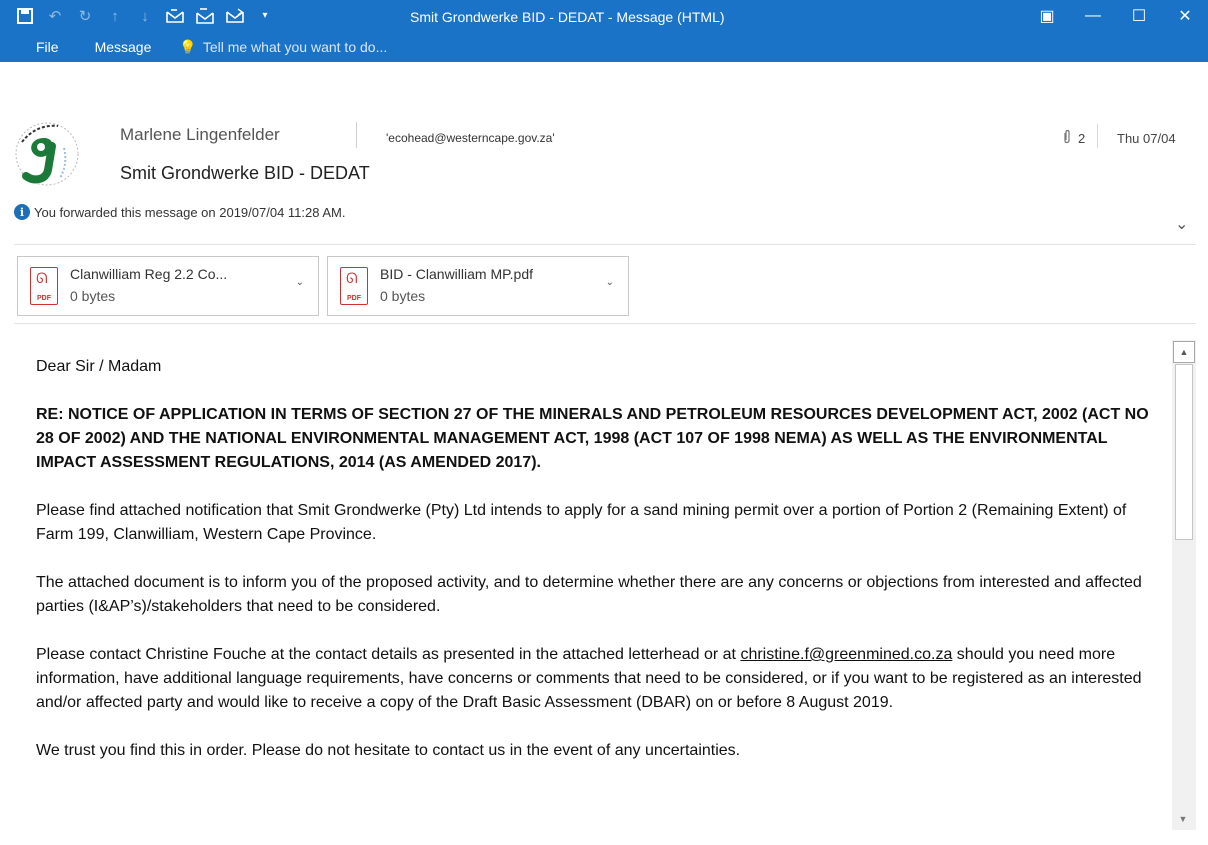  What do you see at coordinates (25, 16) in the screenshot?
I see `save-icon` at bounding box center [25, 16].